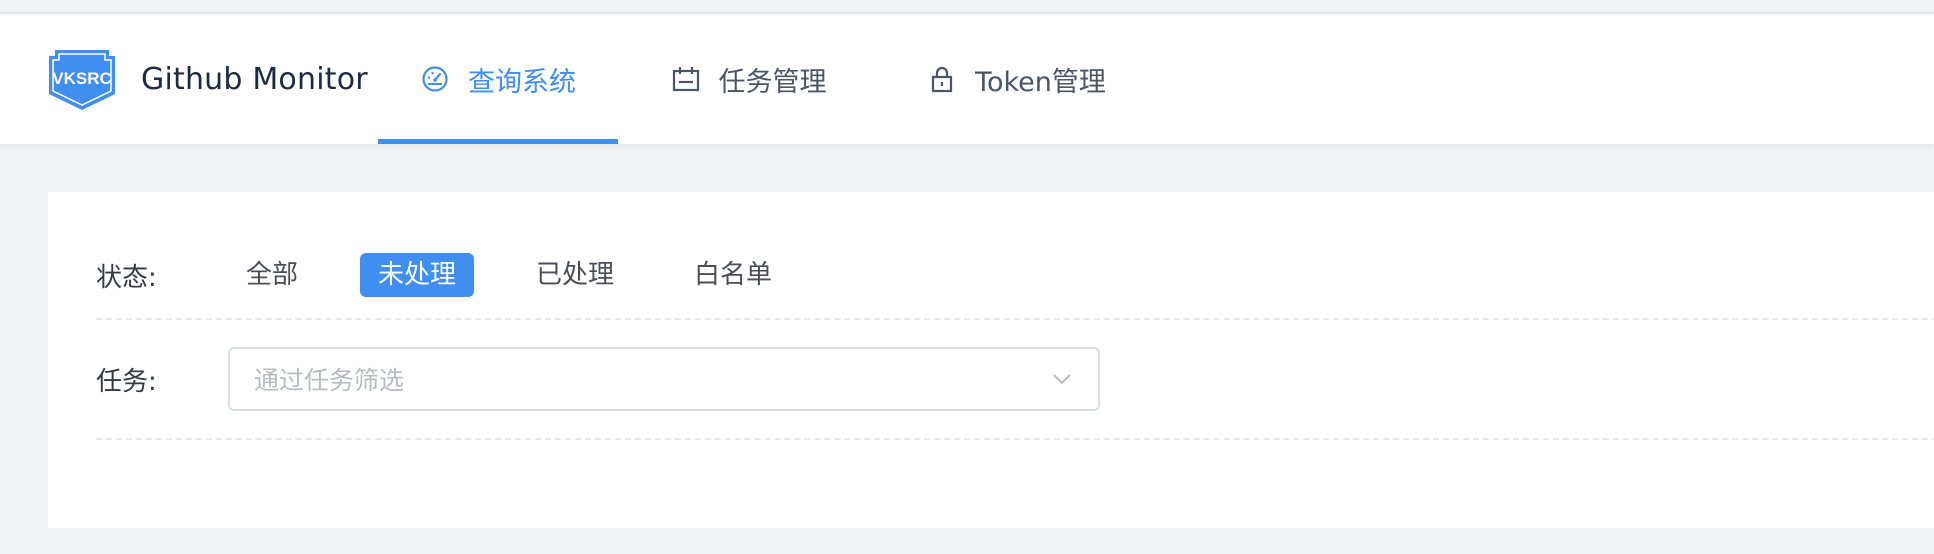 The image size is (1934, 554). I want to click on svg-text: VKSRC, so click(82, 78).